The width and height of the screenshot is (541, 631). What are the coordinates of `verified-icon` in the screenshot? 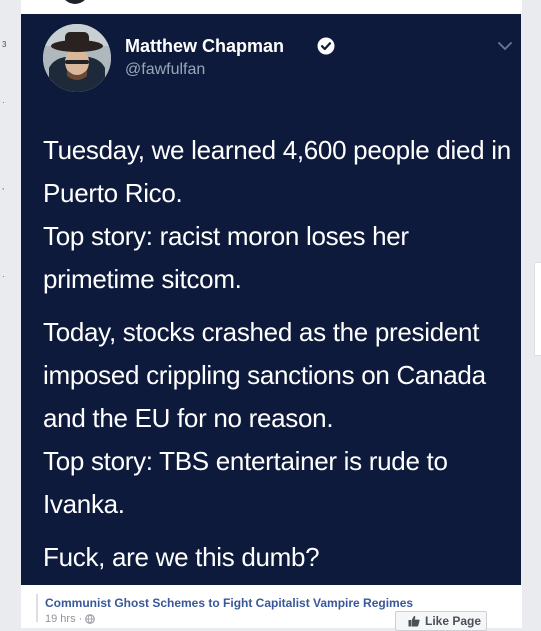 It's located at (326, 46).